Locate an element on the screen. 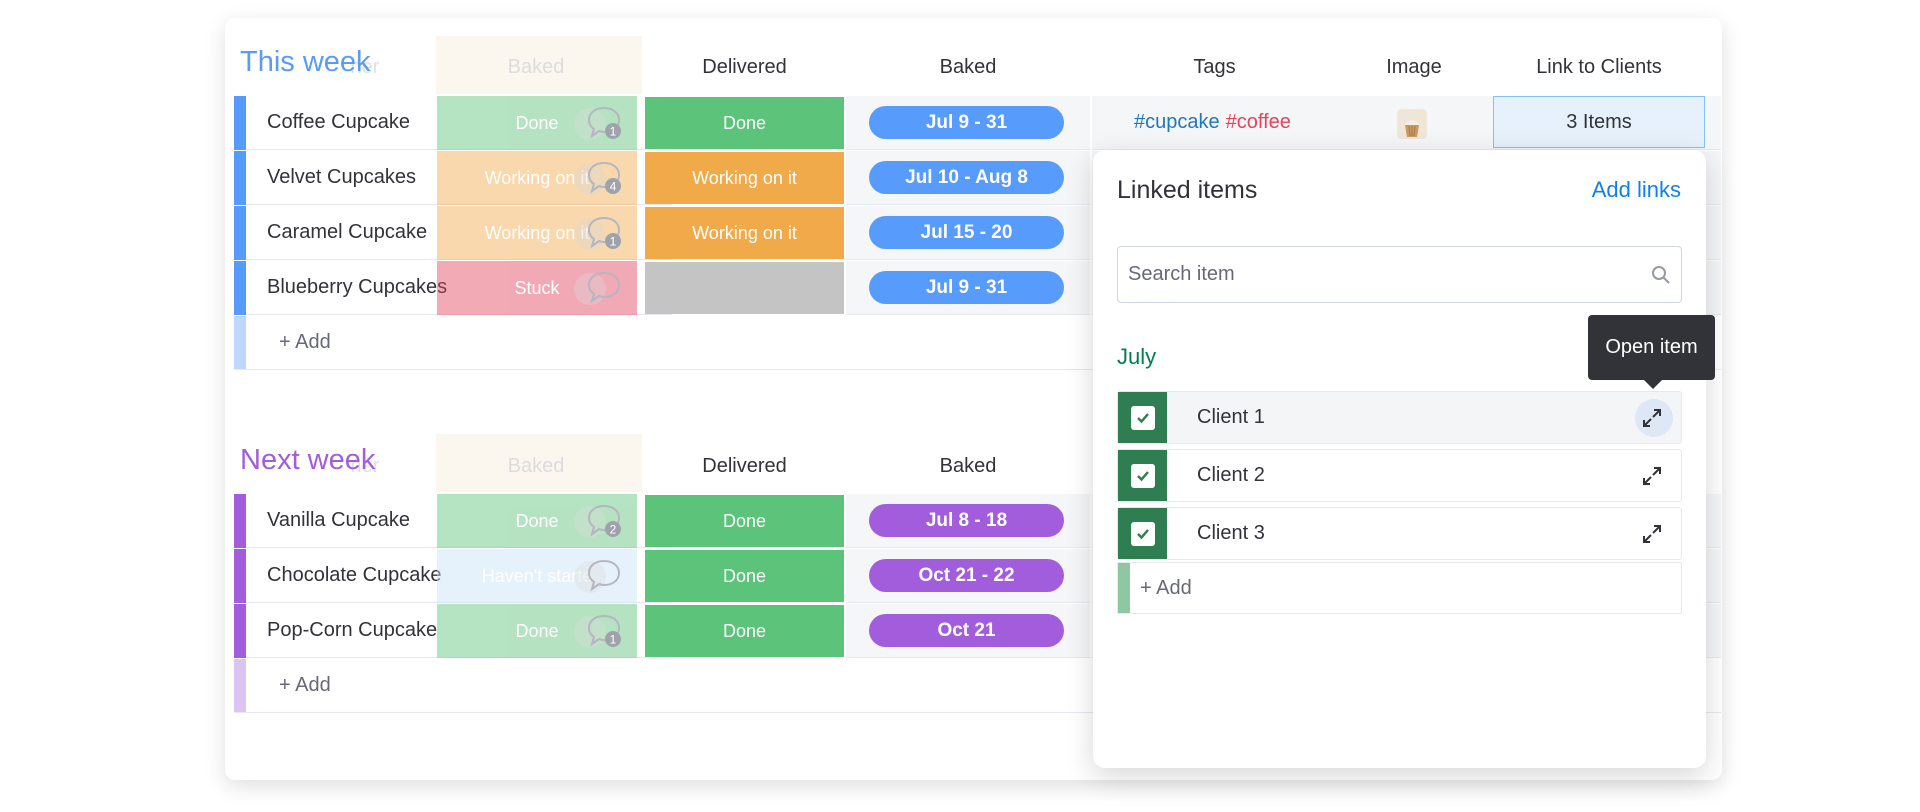  timeline-pill: Jul 15 - 20 is located at coordinates (966, 232).